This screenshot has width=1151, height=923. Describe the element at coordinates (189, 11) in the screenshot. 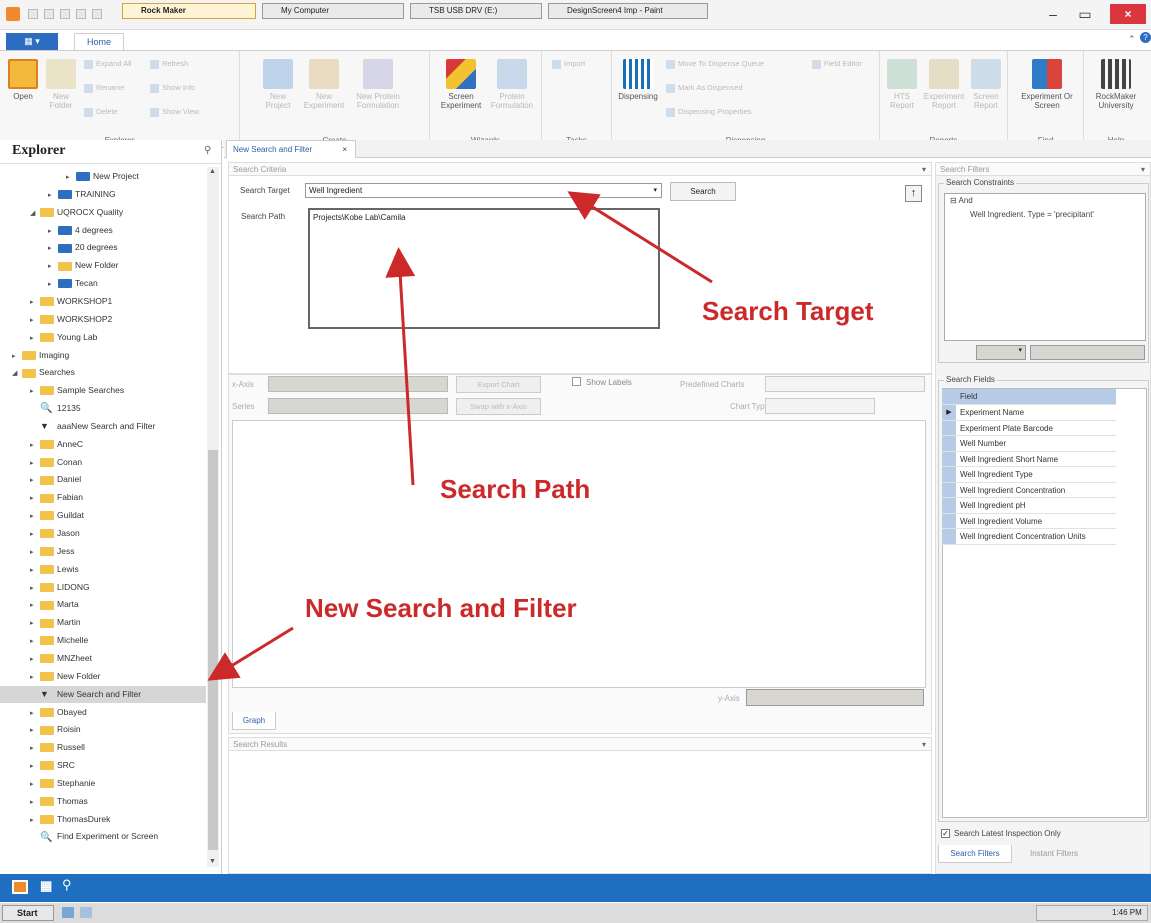

I see `taskbar-item-rock-maker: Rock Maker` at that location.